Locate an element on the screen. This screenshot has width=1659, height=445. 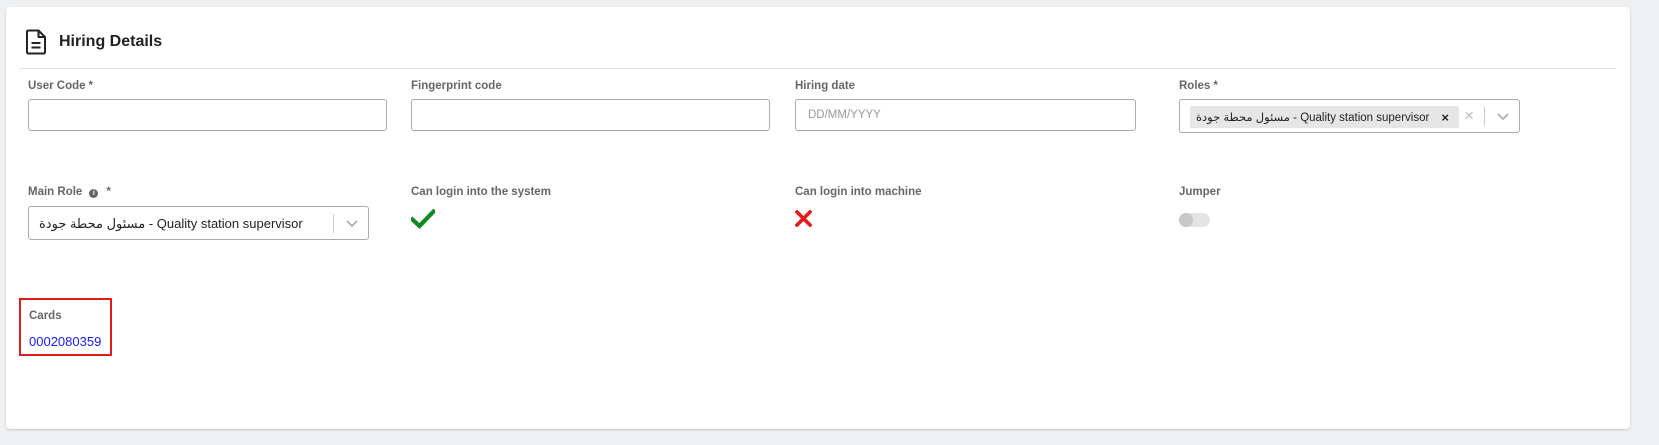
hiring-date-field: Hiring date DD/MM/YYYY is located at coordinates (965, 104).